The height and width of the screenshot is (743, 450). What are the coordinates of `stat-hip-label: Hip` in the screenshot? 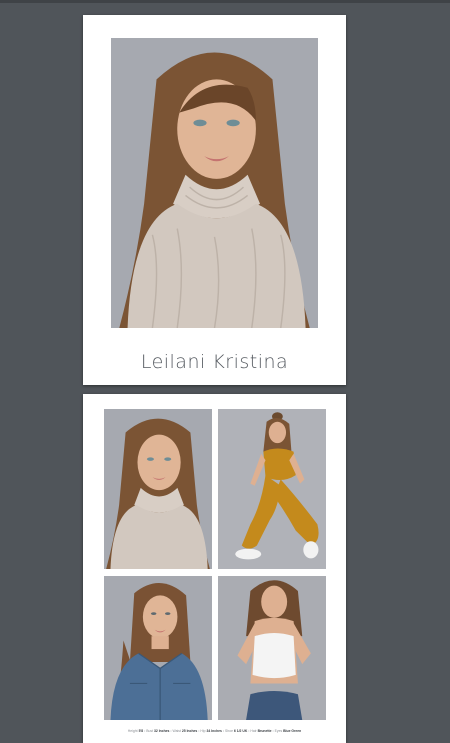 It's located at (203, 731).